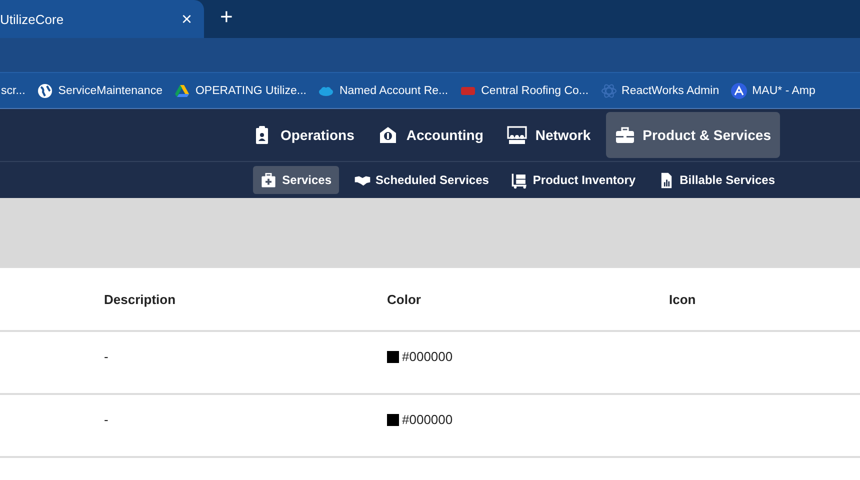  What do you see at coordinates (303, 135) in the screenshot?
I see `nav-tab: Operations` at bounding box center [303, 135].